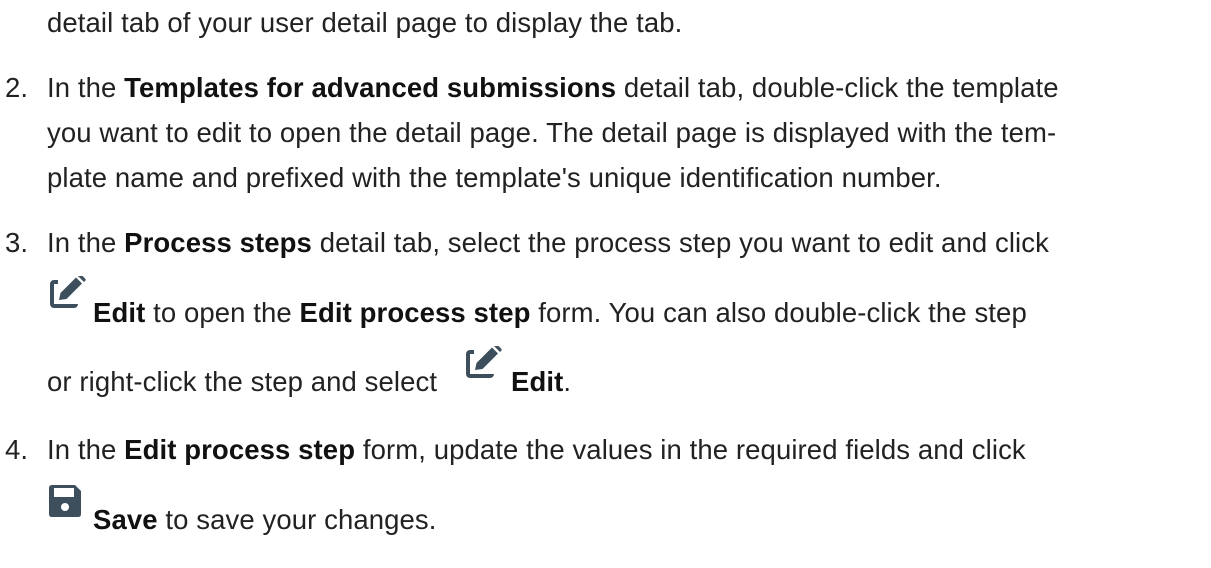  I want to click on step-number: 2., so click(17, 87).